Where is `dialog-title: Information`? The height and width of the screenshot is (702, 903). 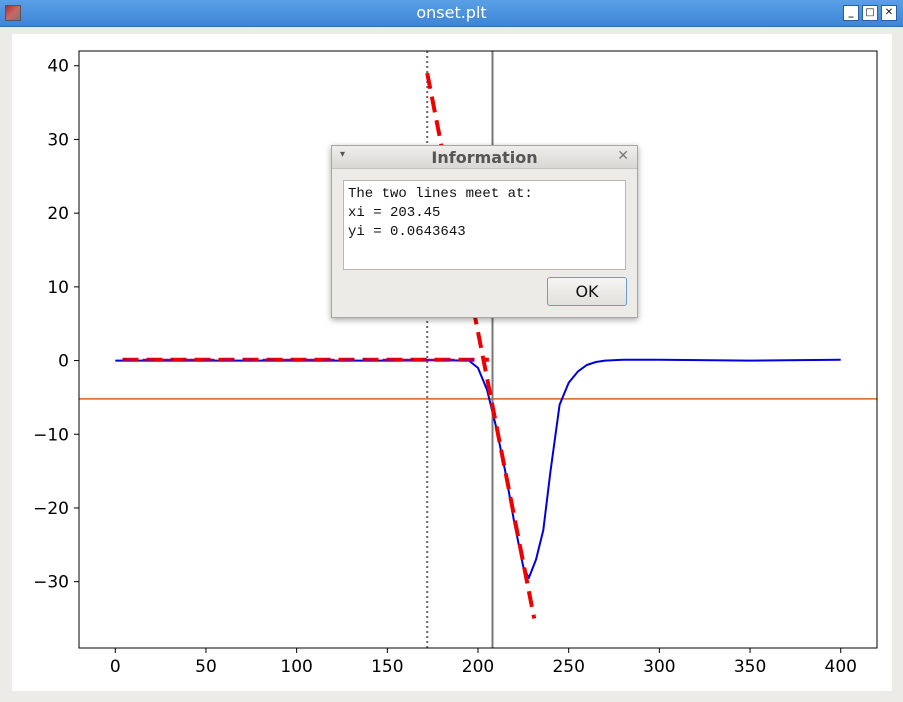
dialog-title: Information is located at coordinates (484, 157).